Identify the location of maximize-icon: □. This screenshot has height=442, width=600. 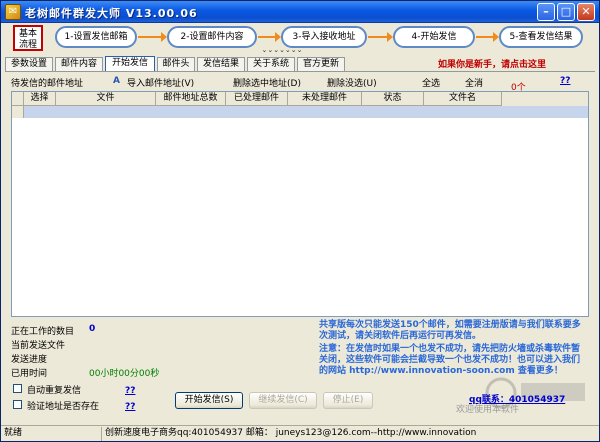
(566, 11).